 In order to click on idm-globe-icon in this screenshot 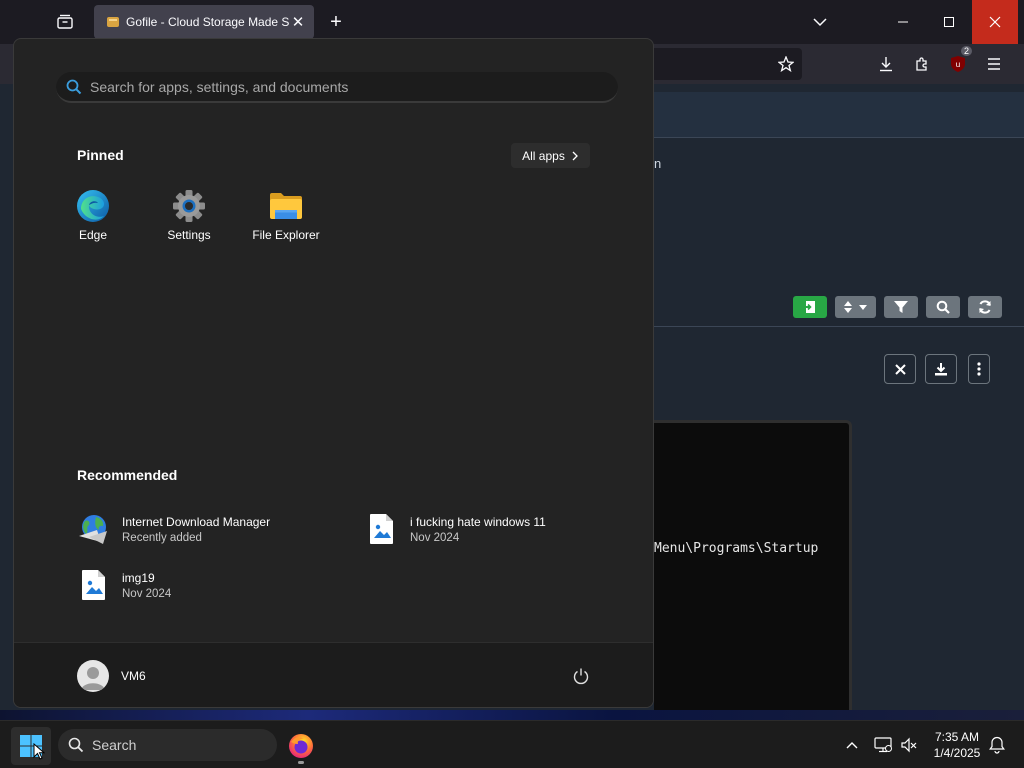, I will do `click(94, 529)`.